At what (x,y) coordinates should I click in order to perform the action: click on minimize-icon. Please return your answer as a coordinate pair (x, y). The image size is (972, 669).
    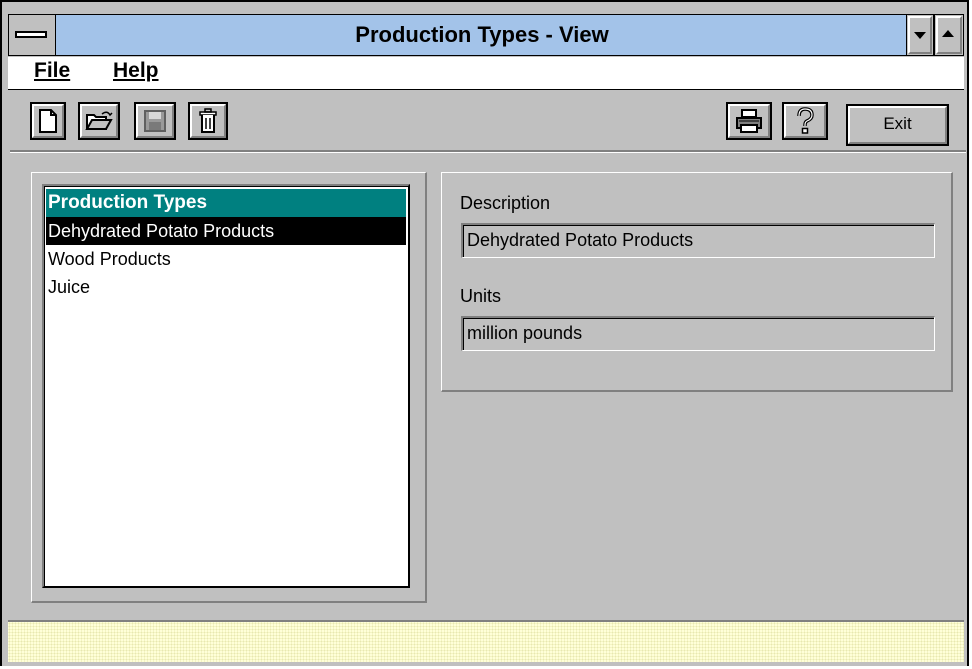
    Looking at the image, I should click on (920, 35).